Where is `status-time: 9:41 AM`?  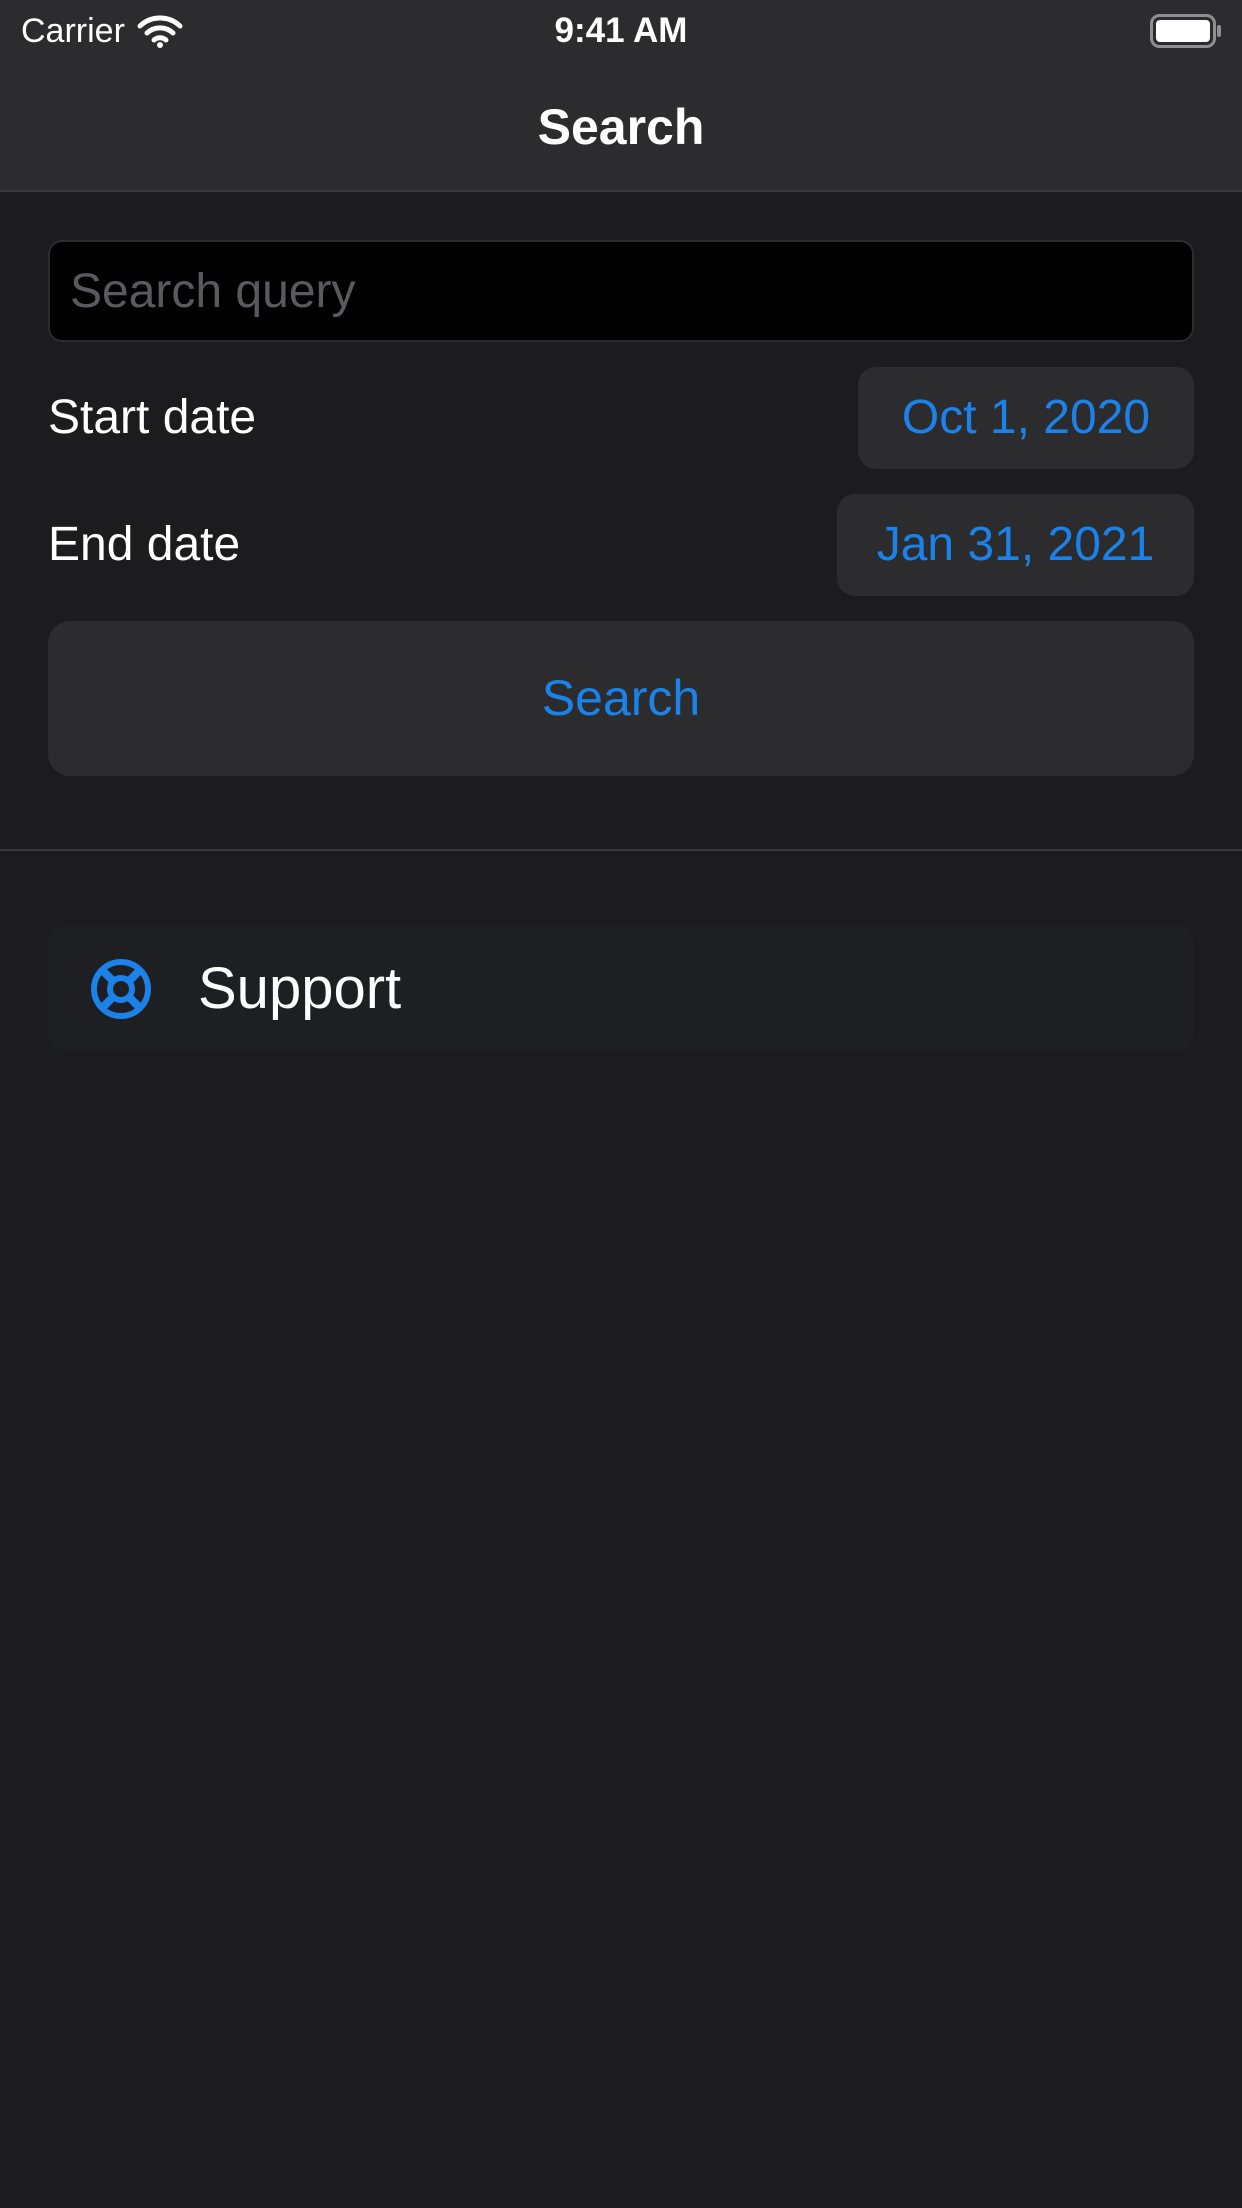 status-time: 9:41 AM is located at coordinates (621, 30).